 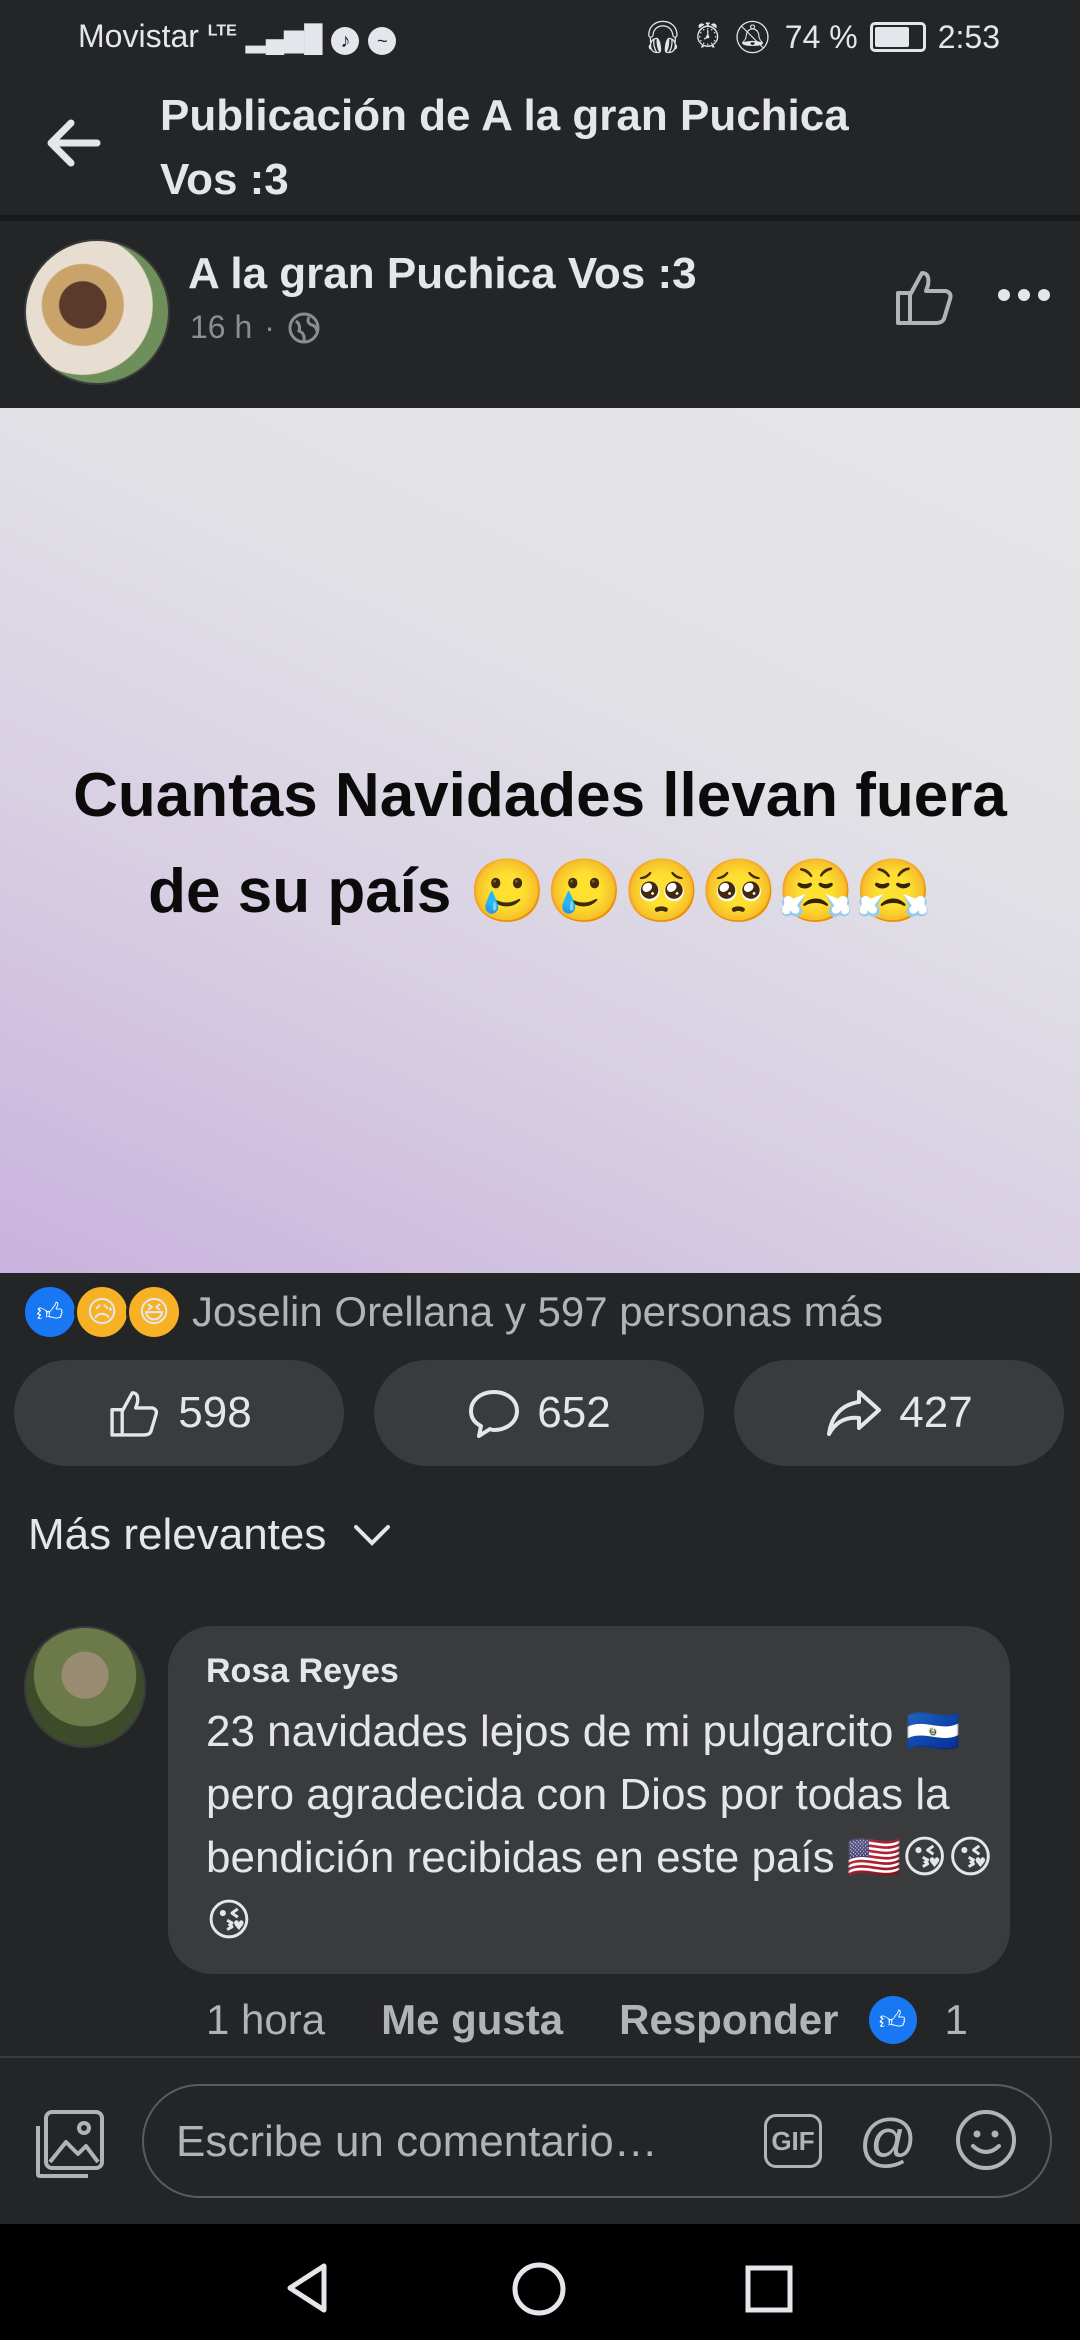 What do you see at coordinates (574, 1412) in the screenshot?
I see `comment-count: 652` at bounding box center [574, 1412].